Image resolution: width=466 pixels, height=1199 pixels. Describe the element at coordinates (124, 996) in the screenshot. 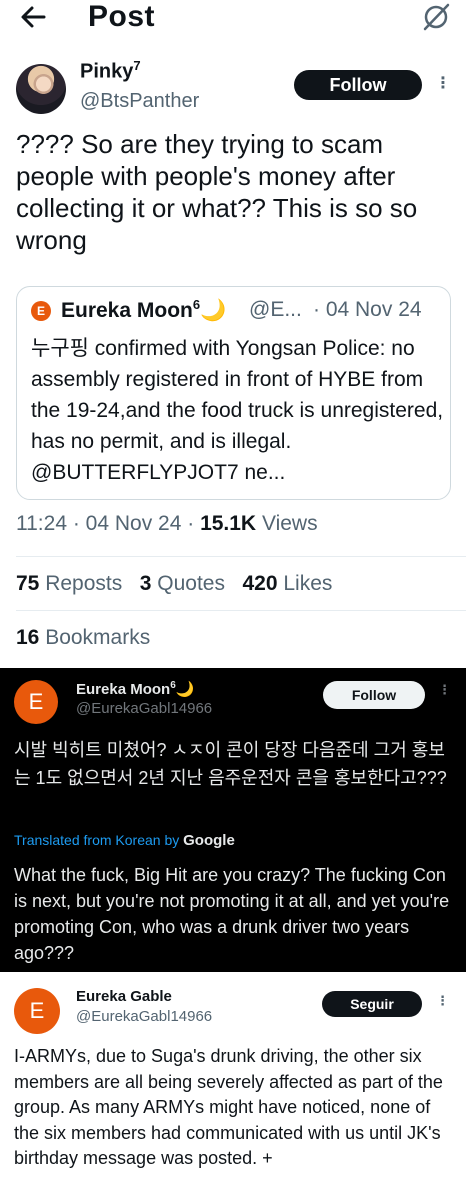

I see `reply-author-name: Eureka Gable` at that location.